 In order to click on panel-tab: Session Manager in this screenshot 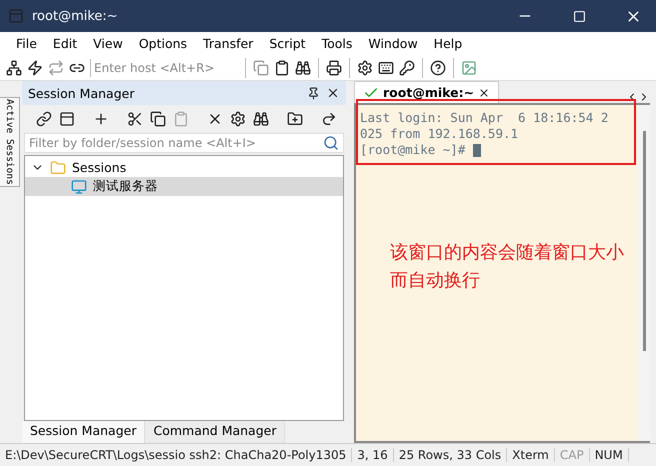, I will do `click(84, 432)`.